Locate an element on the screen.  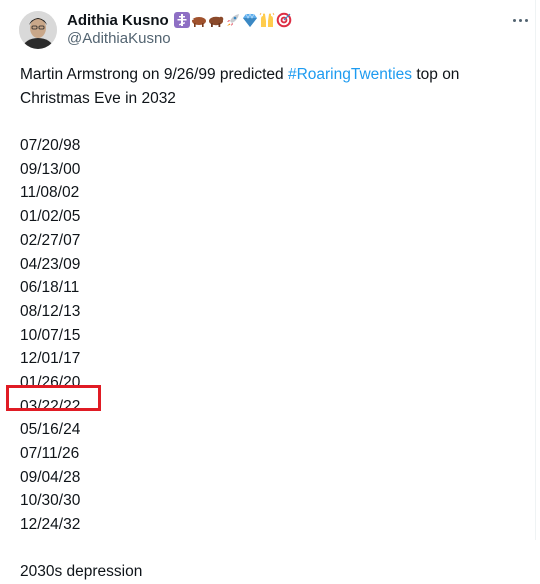
name-row: Adithia Kusno is located at coordinates (179, 20).